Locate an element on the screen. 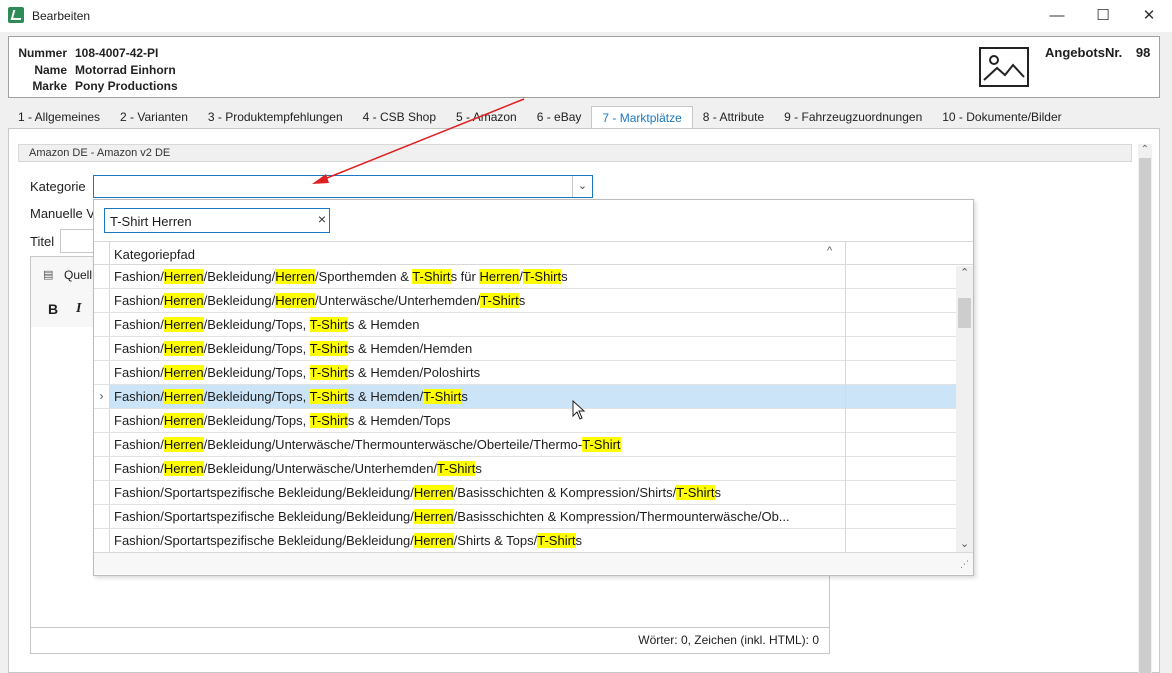 The image size is (1172, 673). tab-attribute: 8 - Attribute is located at coordinates (733, 117).